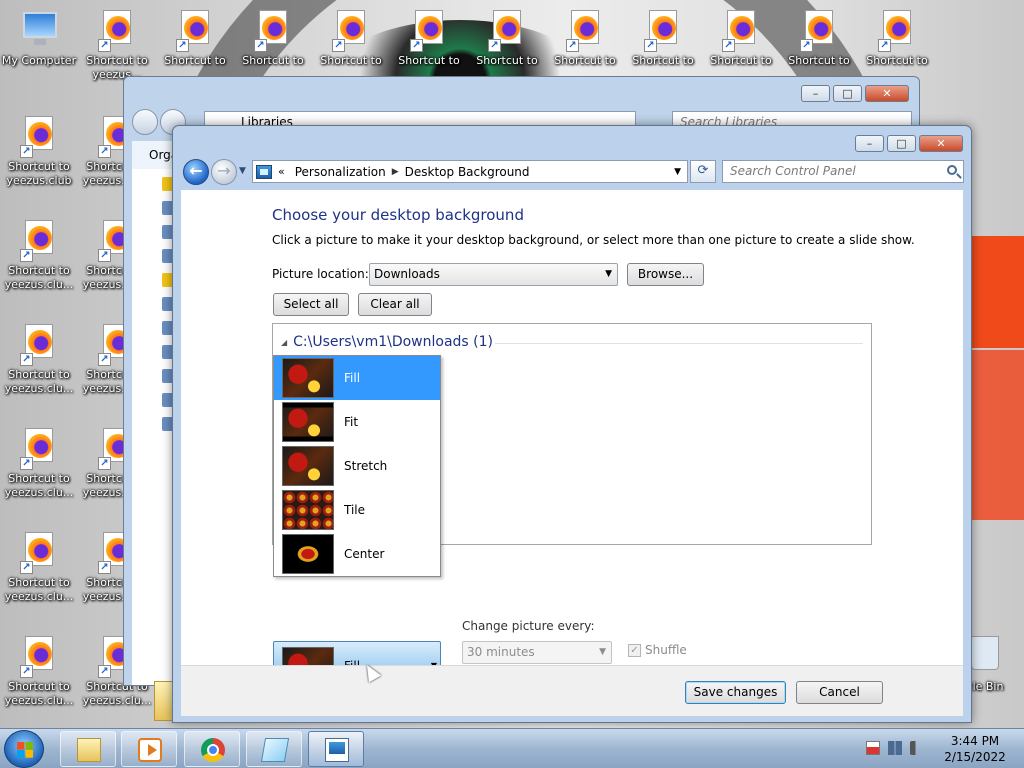  Describe the element at coordinates (393, 342) in the screenshot. I see `group-label: C:\Users\vm1\Downloads (1)` at that location.